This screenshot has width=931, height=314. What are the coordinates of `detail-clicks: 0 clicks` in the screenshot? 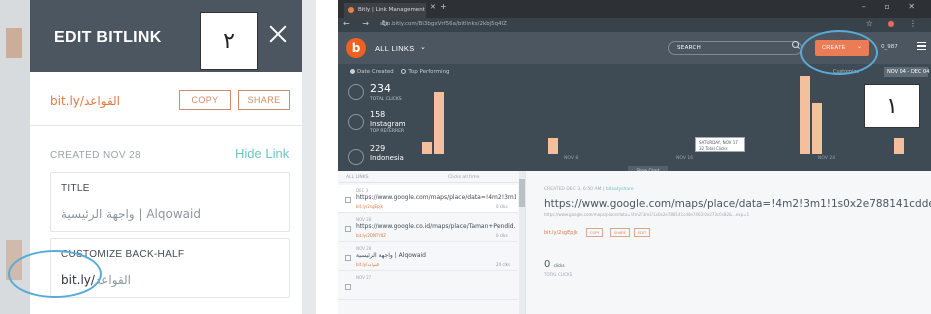 It's located at (554, 264).